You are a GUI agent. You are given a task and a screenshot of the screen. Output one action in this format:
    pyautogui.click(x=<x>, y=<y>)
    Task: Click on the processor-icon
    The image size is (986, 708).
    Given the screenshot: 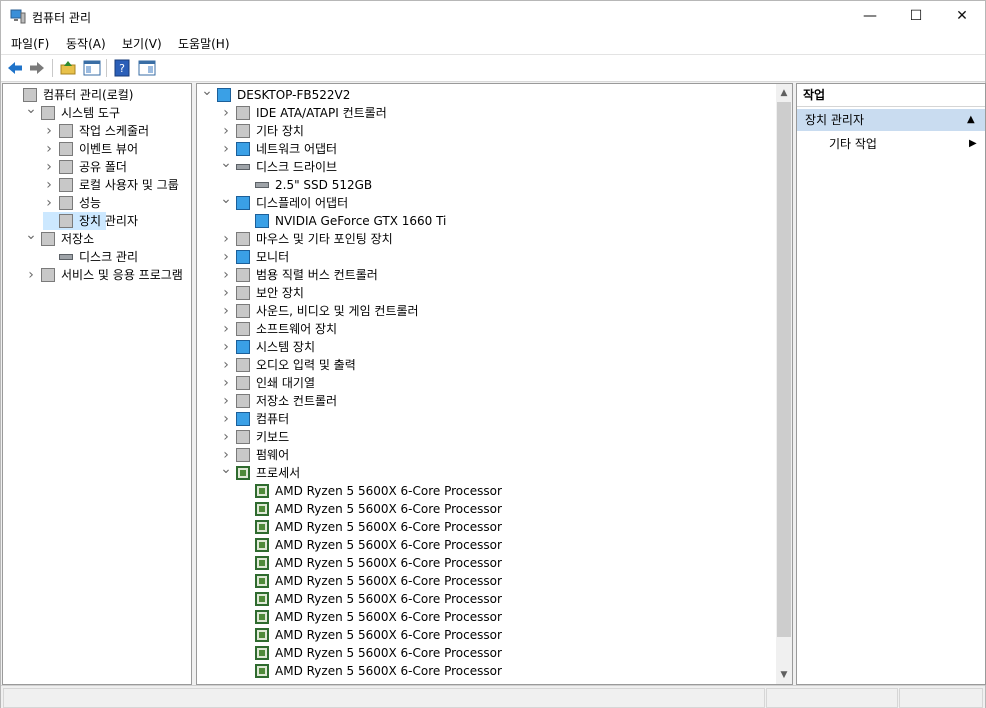 What is the action you would take?
    pyautogui.click(x=262, y=491)
    